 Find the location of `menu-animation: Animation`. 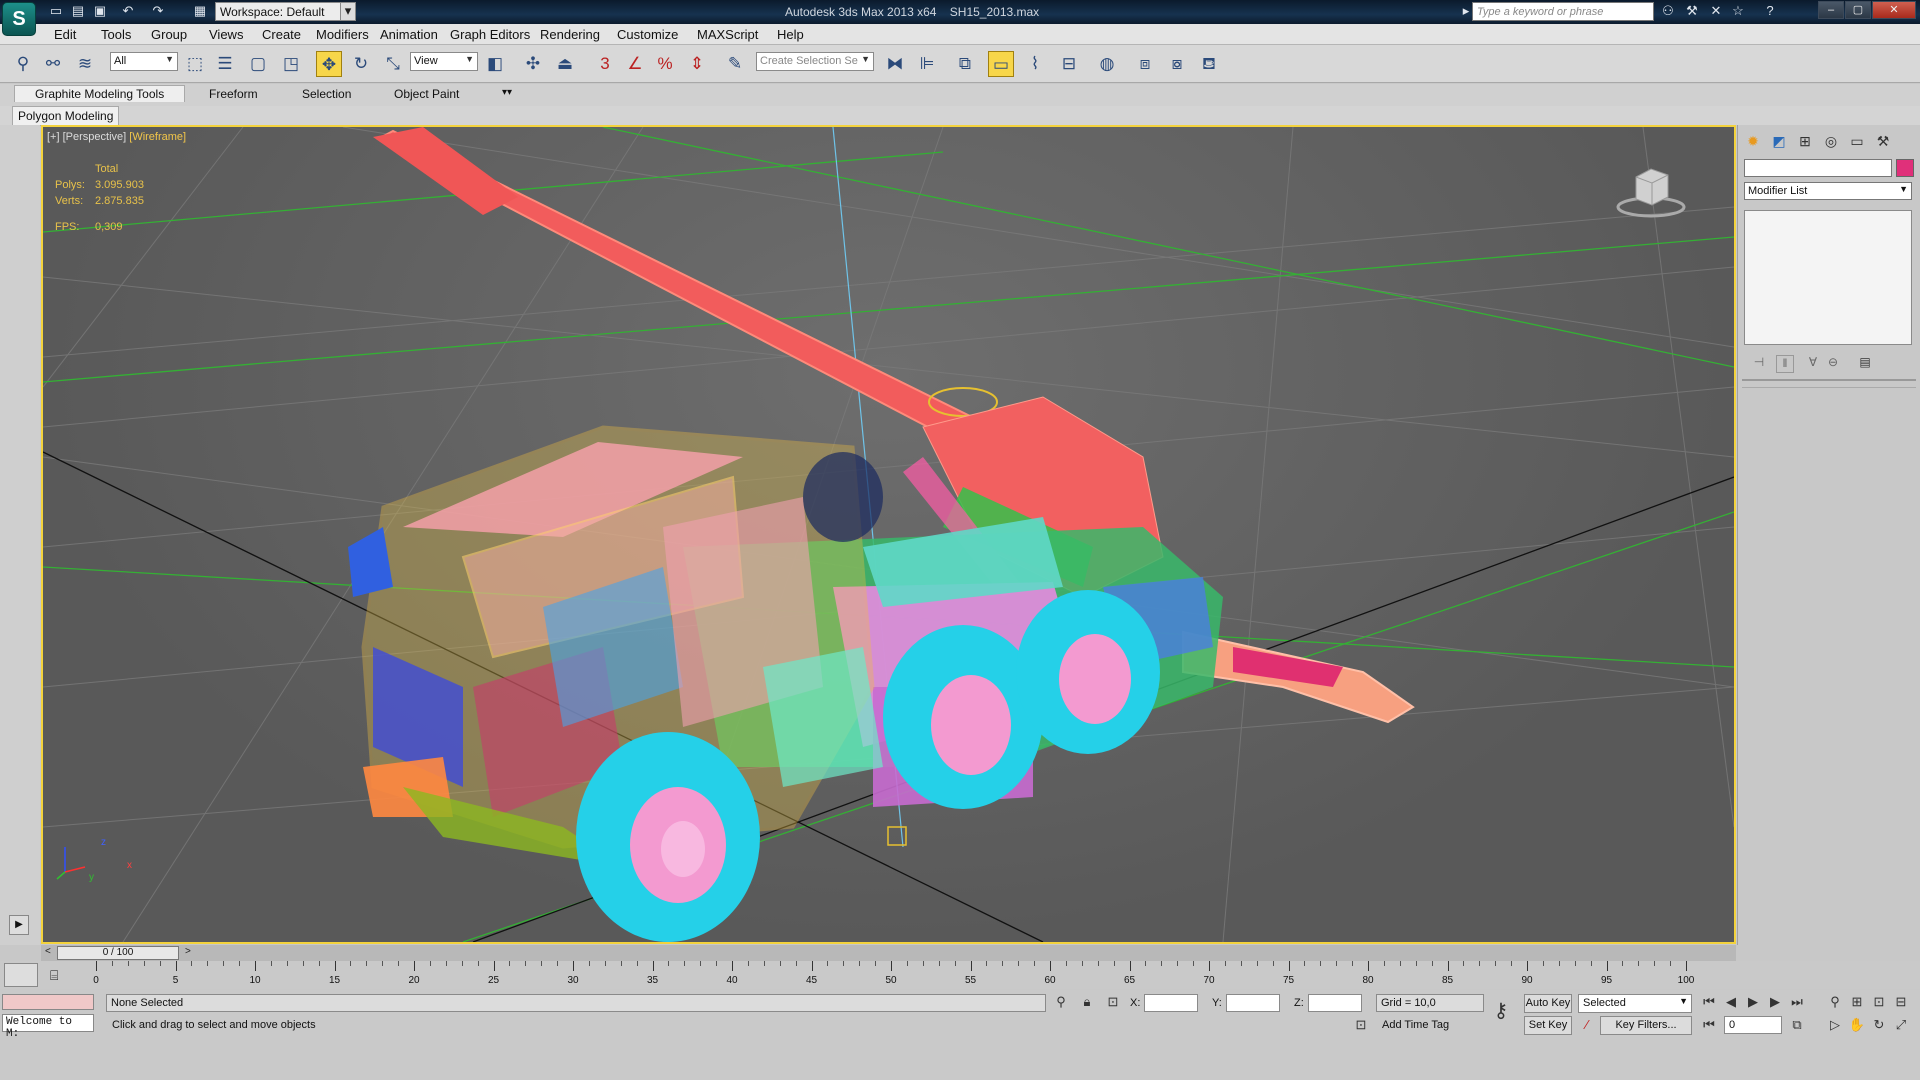

menu-animation: Animation is located at coordinates (409, 34).